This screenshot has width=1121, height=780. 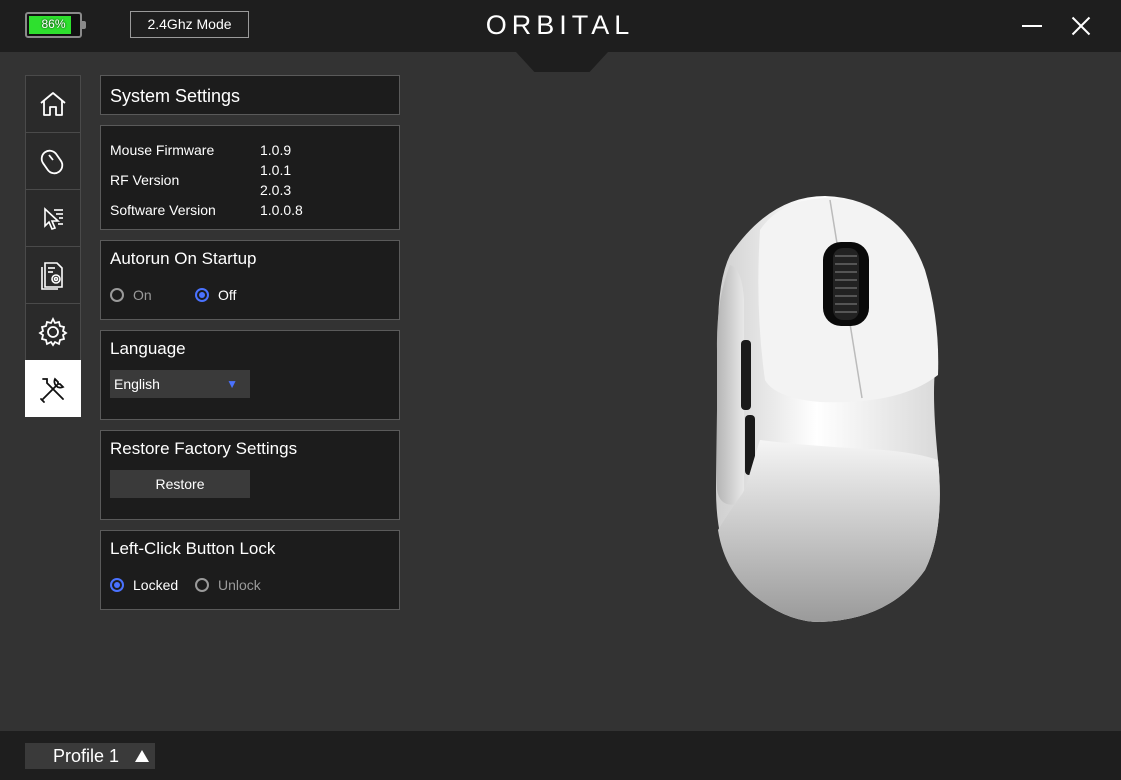 I want to click on mouse-image, so click(x=830, y=410).